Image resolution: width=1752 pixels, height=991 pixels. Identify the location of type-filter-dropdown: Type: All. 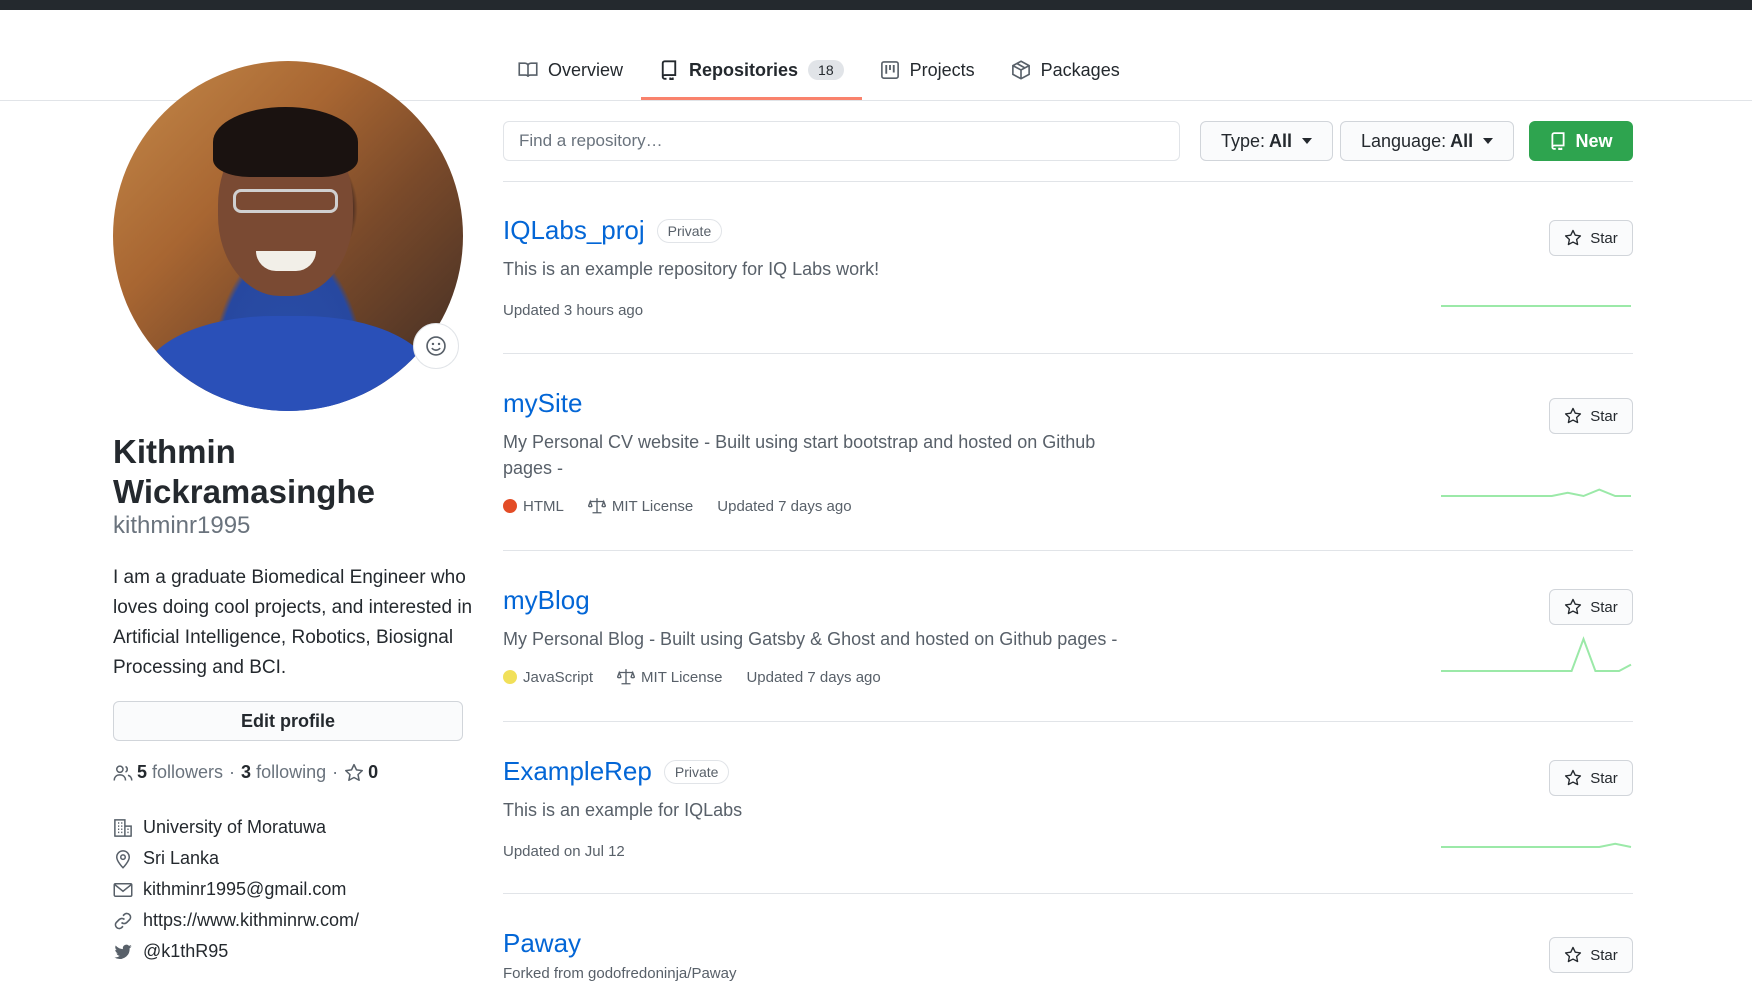
(1267, 141).